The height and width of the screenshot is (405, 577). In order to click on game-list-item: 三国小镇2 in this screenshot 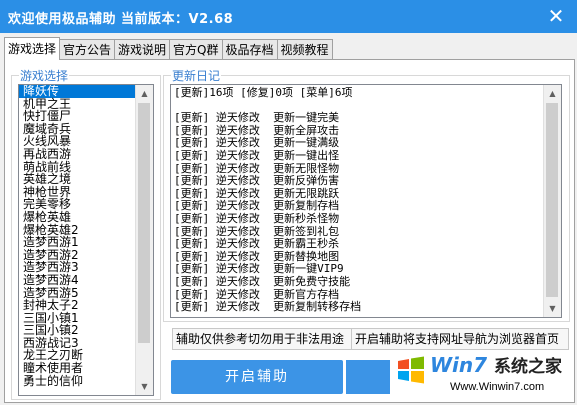, I will do `click(86, 330)`.